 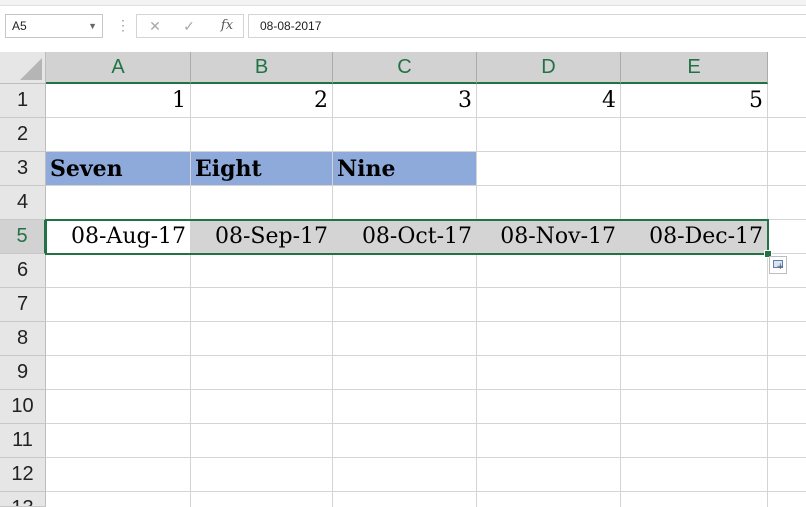 What do you see at coordinates (262, 339) in the screenshot?
I see `cell-b8` at bounding box center [262, 339].